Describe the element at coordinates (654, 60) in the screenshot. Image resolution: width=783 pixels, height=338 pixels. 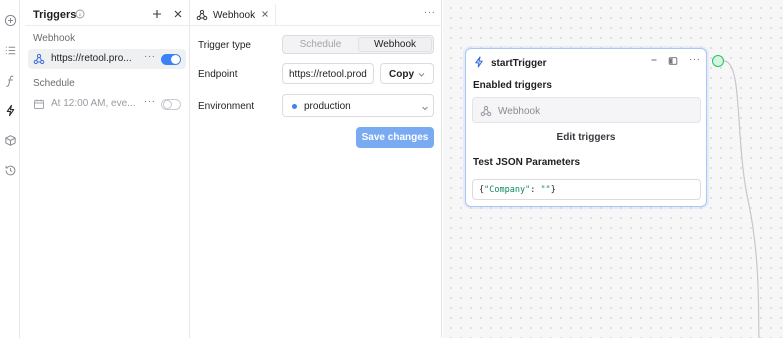
I see `minimize-icon` at that location.